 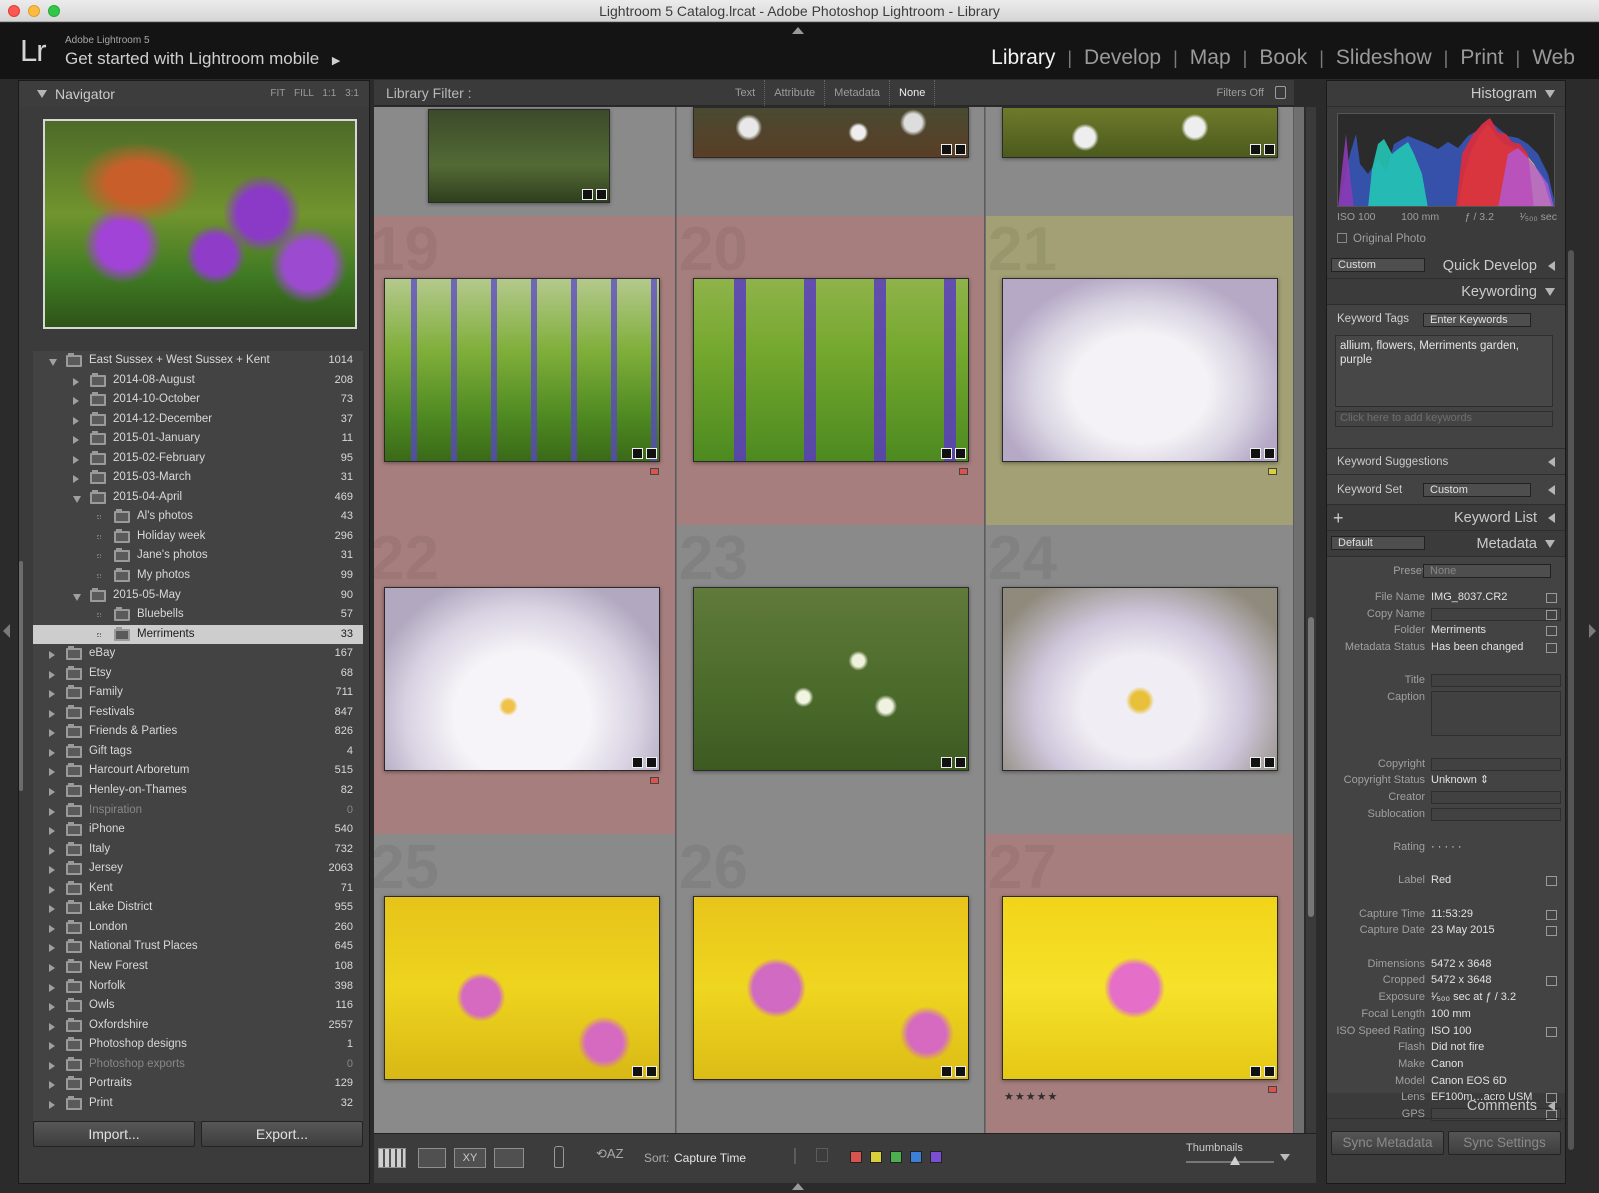 What do you see at coordinates (200, 224) in the screenshot?
I see `navigator-preview` at bounding box center [200, 224].